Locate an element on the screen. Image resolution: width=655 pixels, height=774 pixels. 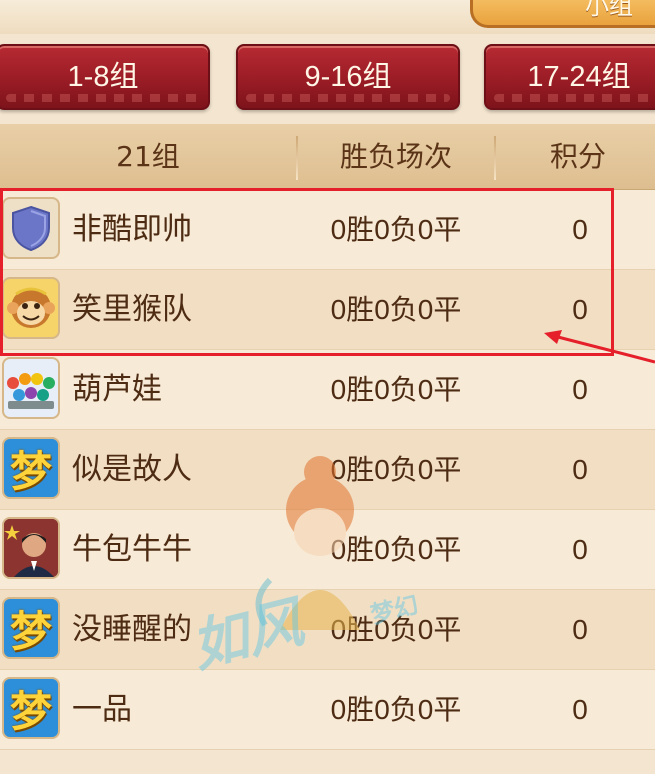
header-record: 胜负场次 is located at coordinates (395, 156).